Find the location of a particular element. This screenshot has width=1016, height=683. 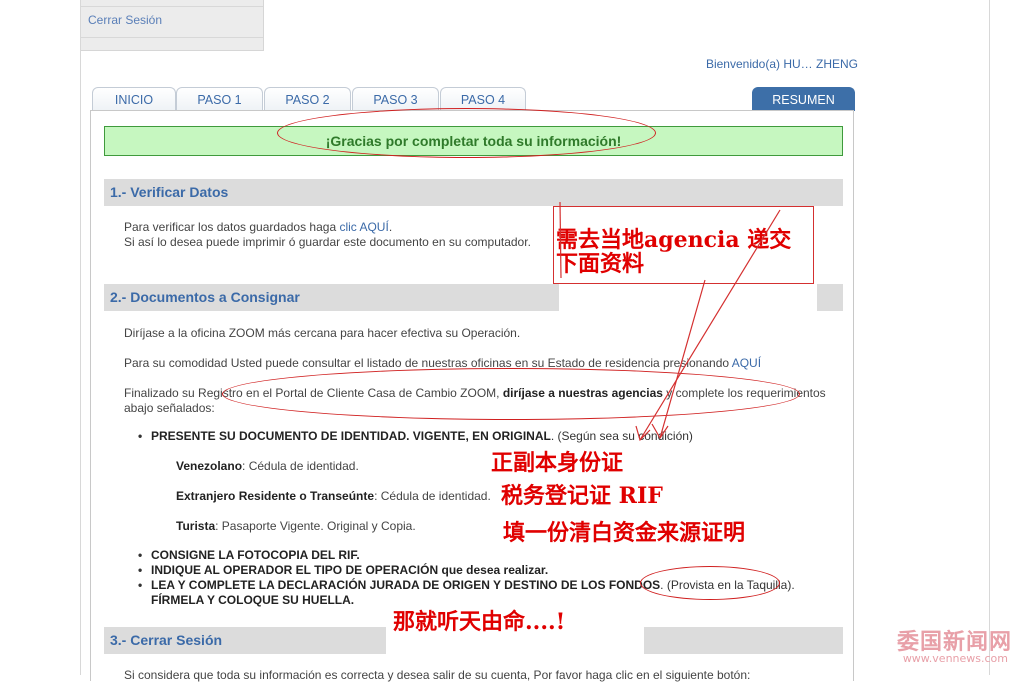

watermark-url: www.vennews.com is located at coordinates (955, 658).